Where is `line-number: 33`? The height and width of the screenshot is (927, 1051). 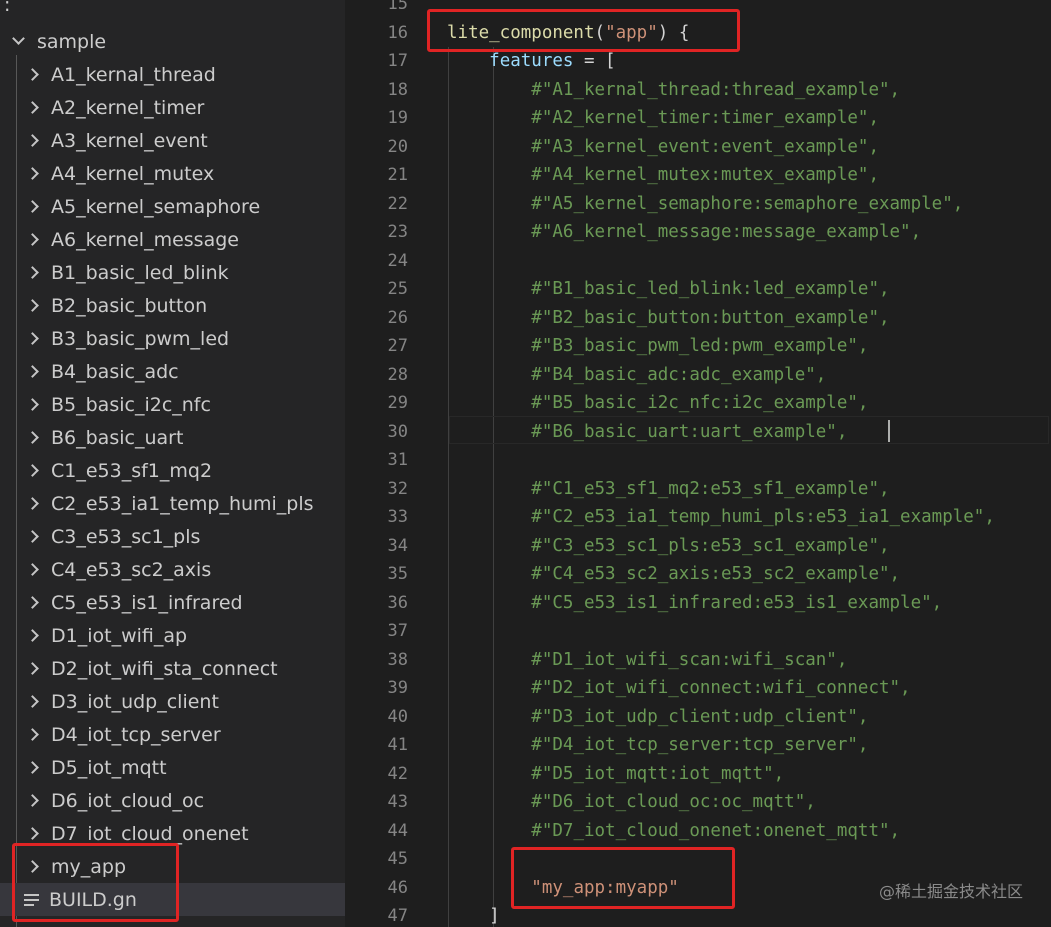 line-number: 33 is located at coordinates (397, 517).